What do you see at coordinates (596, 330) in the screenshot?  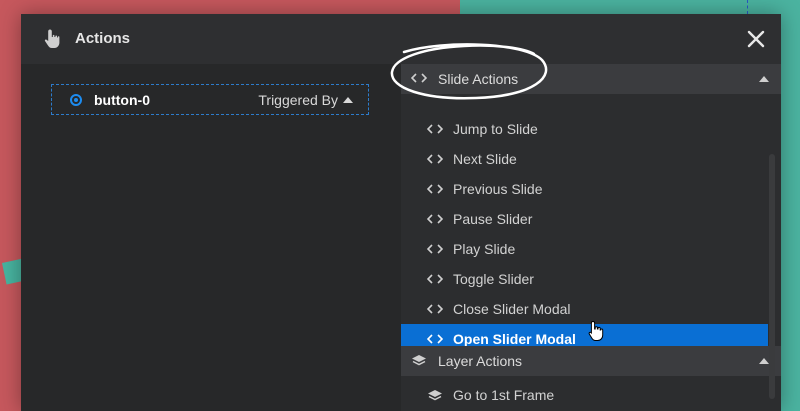 I see `hand-cursor-icon` at bounding box center [596, 330].